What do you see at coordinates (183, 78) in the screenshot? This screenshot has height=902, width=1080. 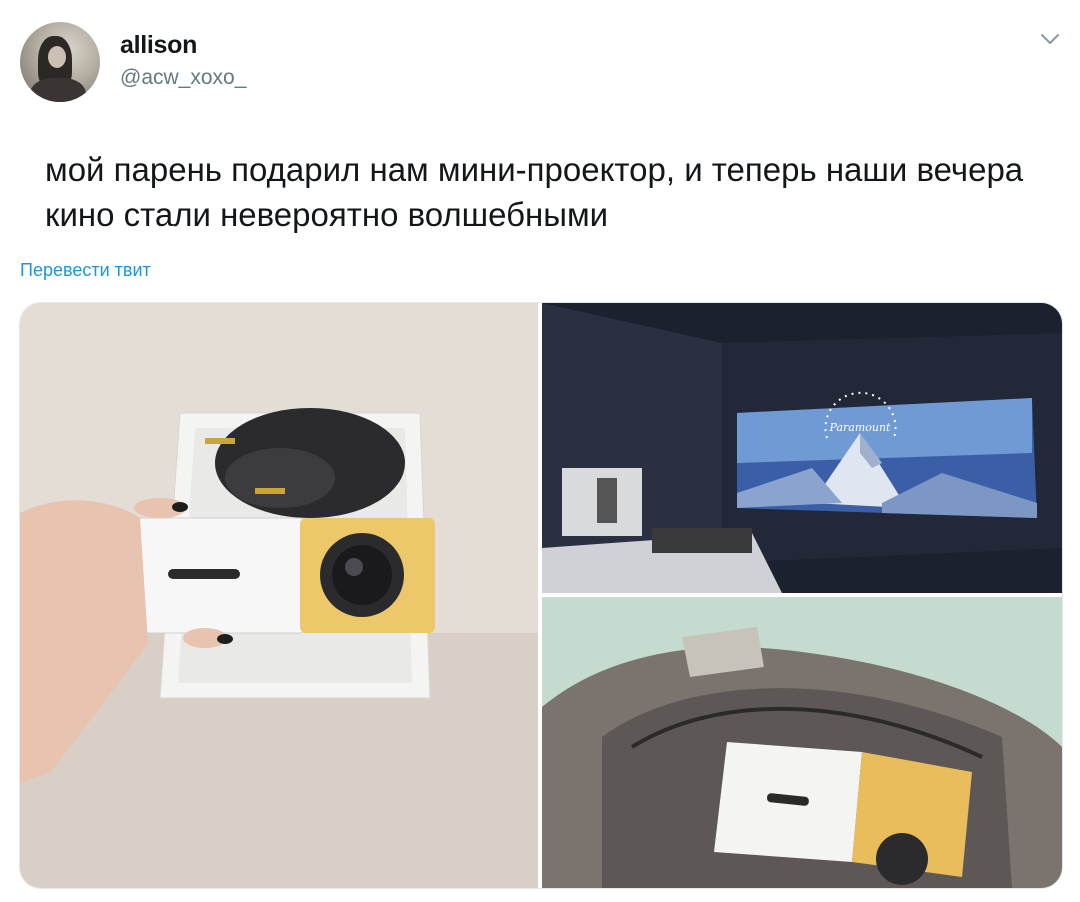 I see `user-handle: @acw_xoxo_` at bounding box center [183, 78].